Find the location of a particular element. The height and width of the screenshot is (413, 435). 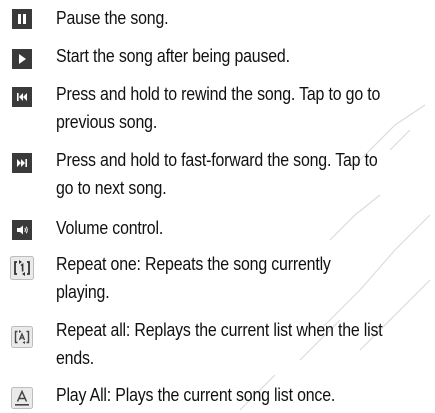

list-item: Start the song after being paused. is located at coordinates (217, 56).